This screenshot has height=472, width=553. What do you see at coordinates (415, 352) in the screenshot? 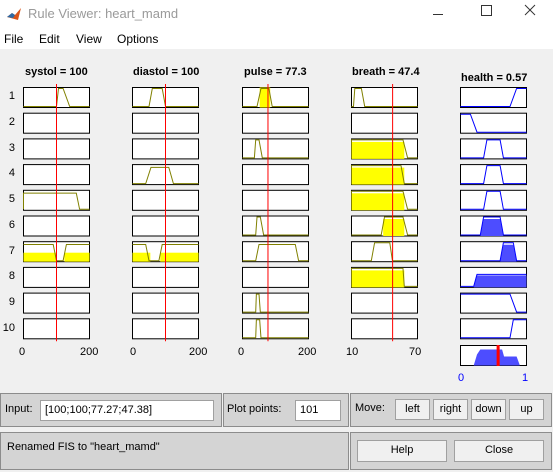
I see `breath-max-label: 70` at bounding box center [415, 352].